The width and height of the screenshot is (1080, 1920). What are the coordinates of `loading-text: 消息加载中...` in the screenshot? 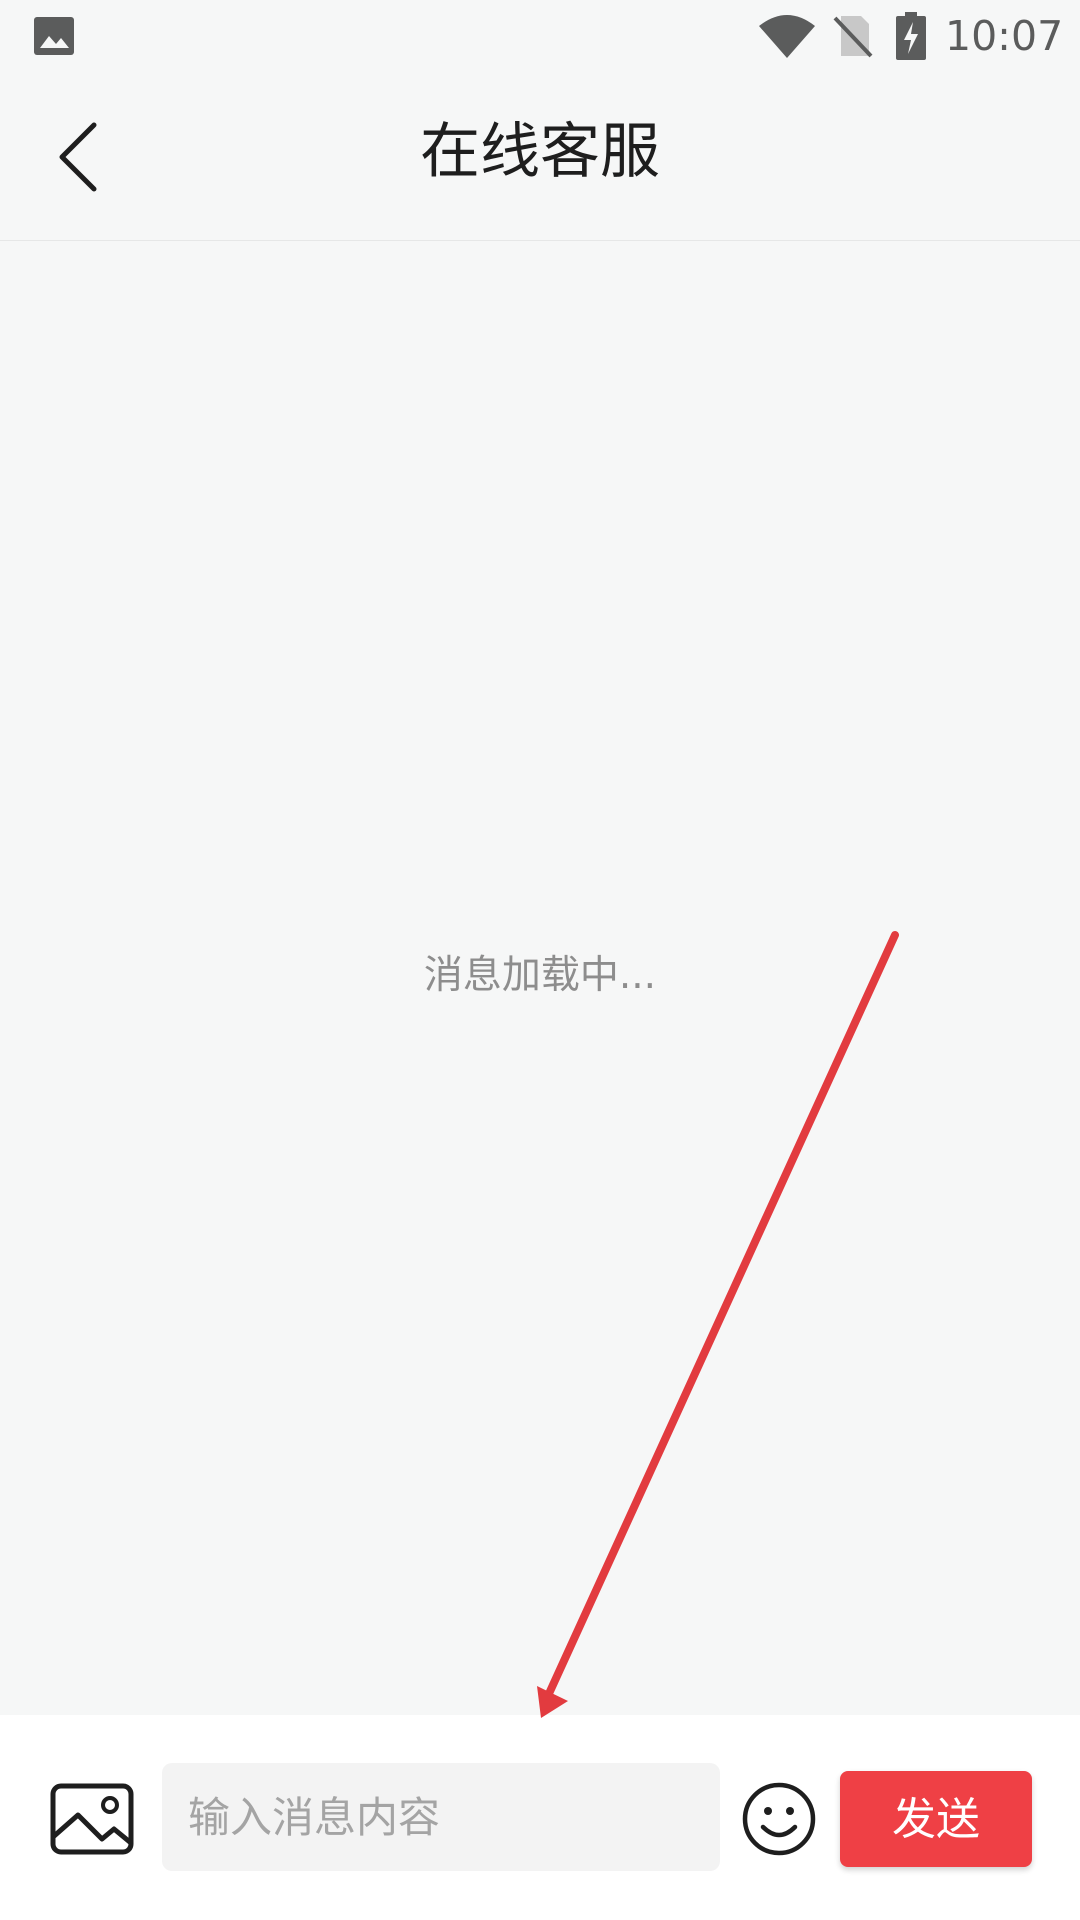 It's located at (540, 975).